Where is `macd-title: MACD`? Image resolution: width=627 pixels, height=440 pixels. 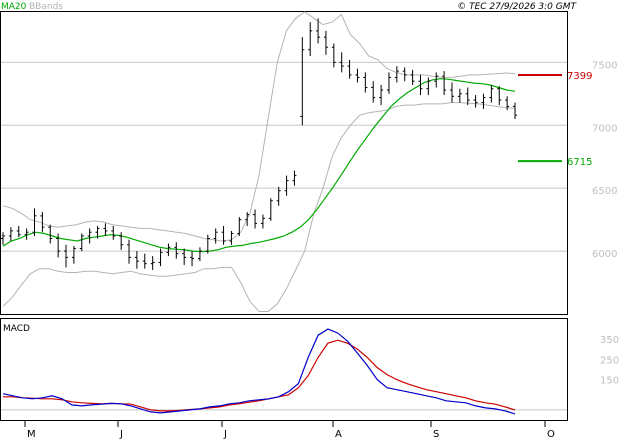
macd-title: MACD is located at coordinates (16, 329).